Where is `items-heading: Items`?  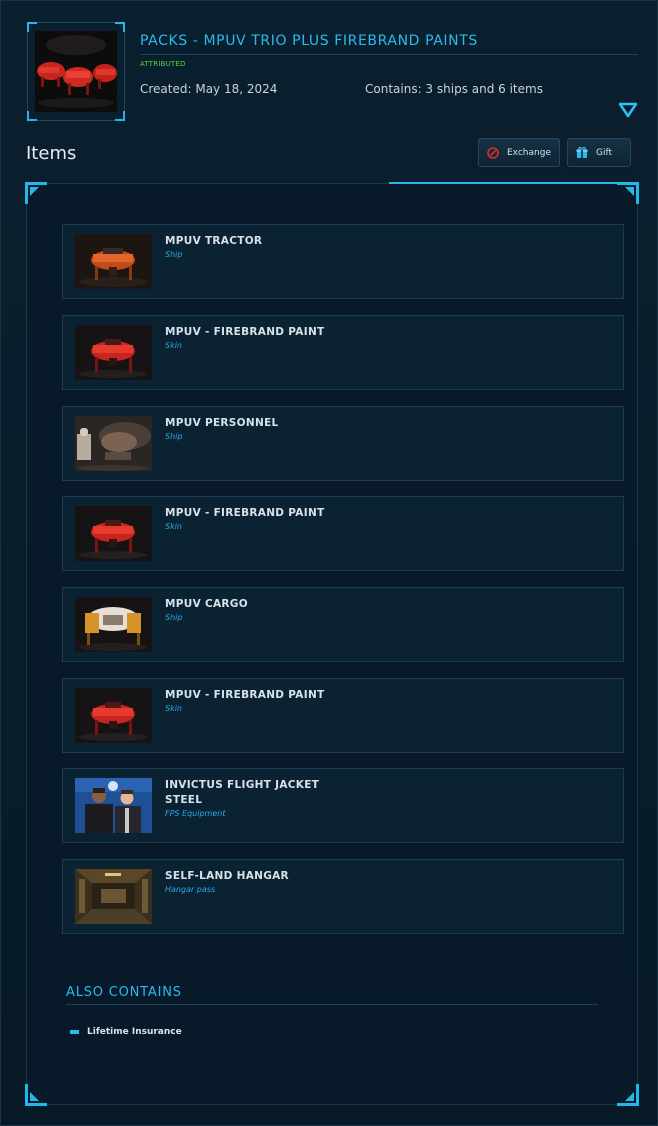
items-heading: Items is located at coordinates (51, 153).